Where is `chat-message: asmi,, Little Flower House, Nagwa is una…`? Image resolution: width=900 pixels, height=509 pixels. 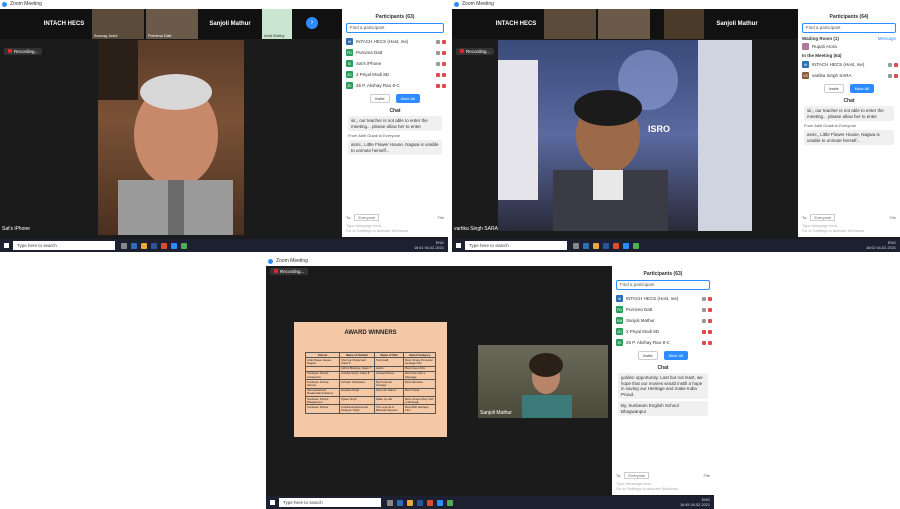 chat-message: asmi,, Little Flower House, Nagwa is una… is located at coordinates (395, 147).